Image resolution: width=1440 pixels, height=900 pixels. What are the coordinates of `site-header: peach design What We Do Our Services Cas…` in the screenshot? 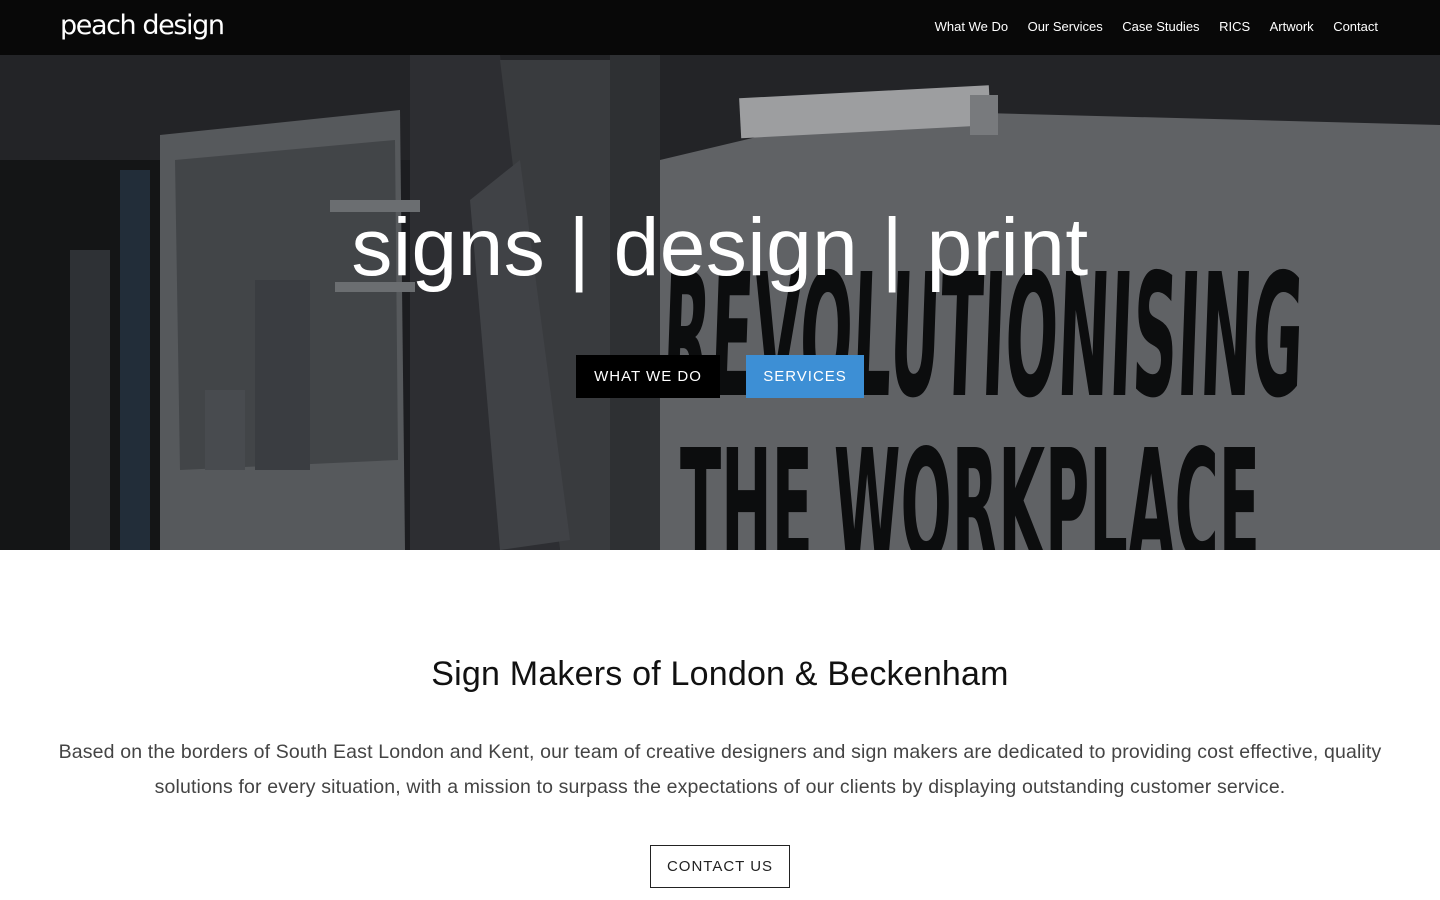 It's located at (720, 27).